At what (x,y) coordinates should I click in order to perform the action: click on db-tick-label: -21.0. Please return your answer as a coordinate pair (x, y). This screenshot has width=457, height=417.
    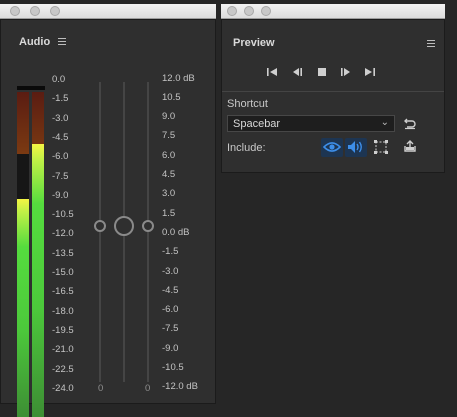
    Looking at the image, I should click on (63, 350).